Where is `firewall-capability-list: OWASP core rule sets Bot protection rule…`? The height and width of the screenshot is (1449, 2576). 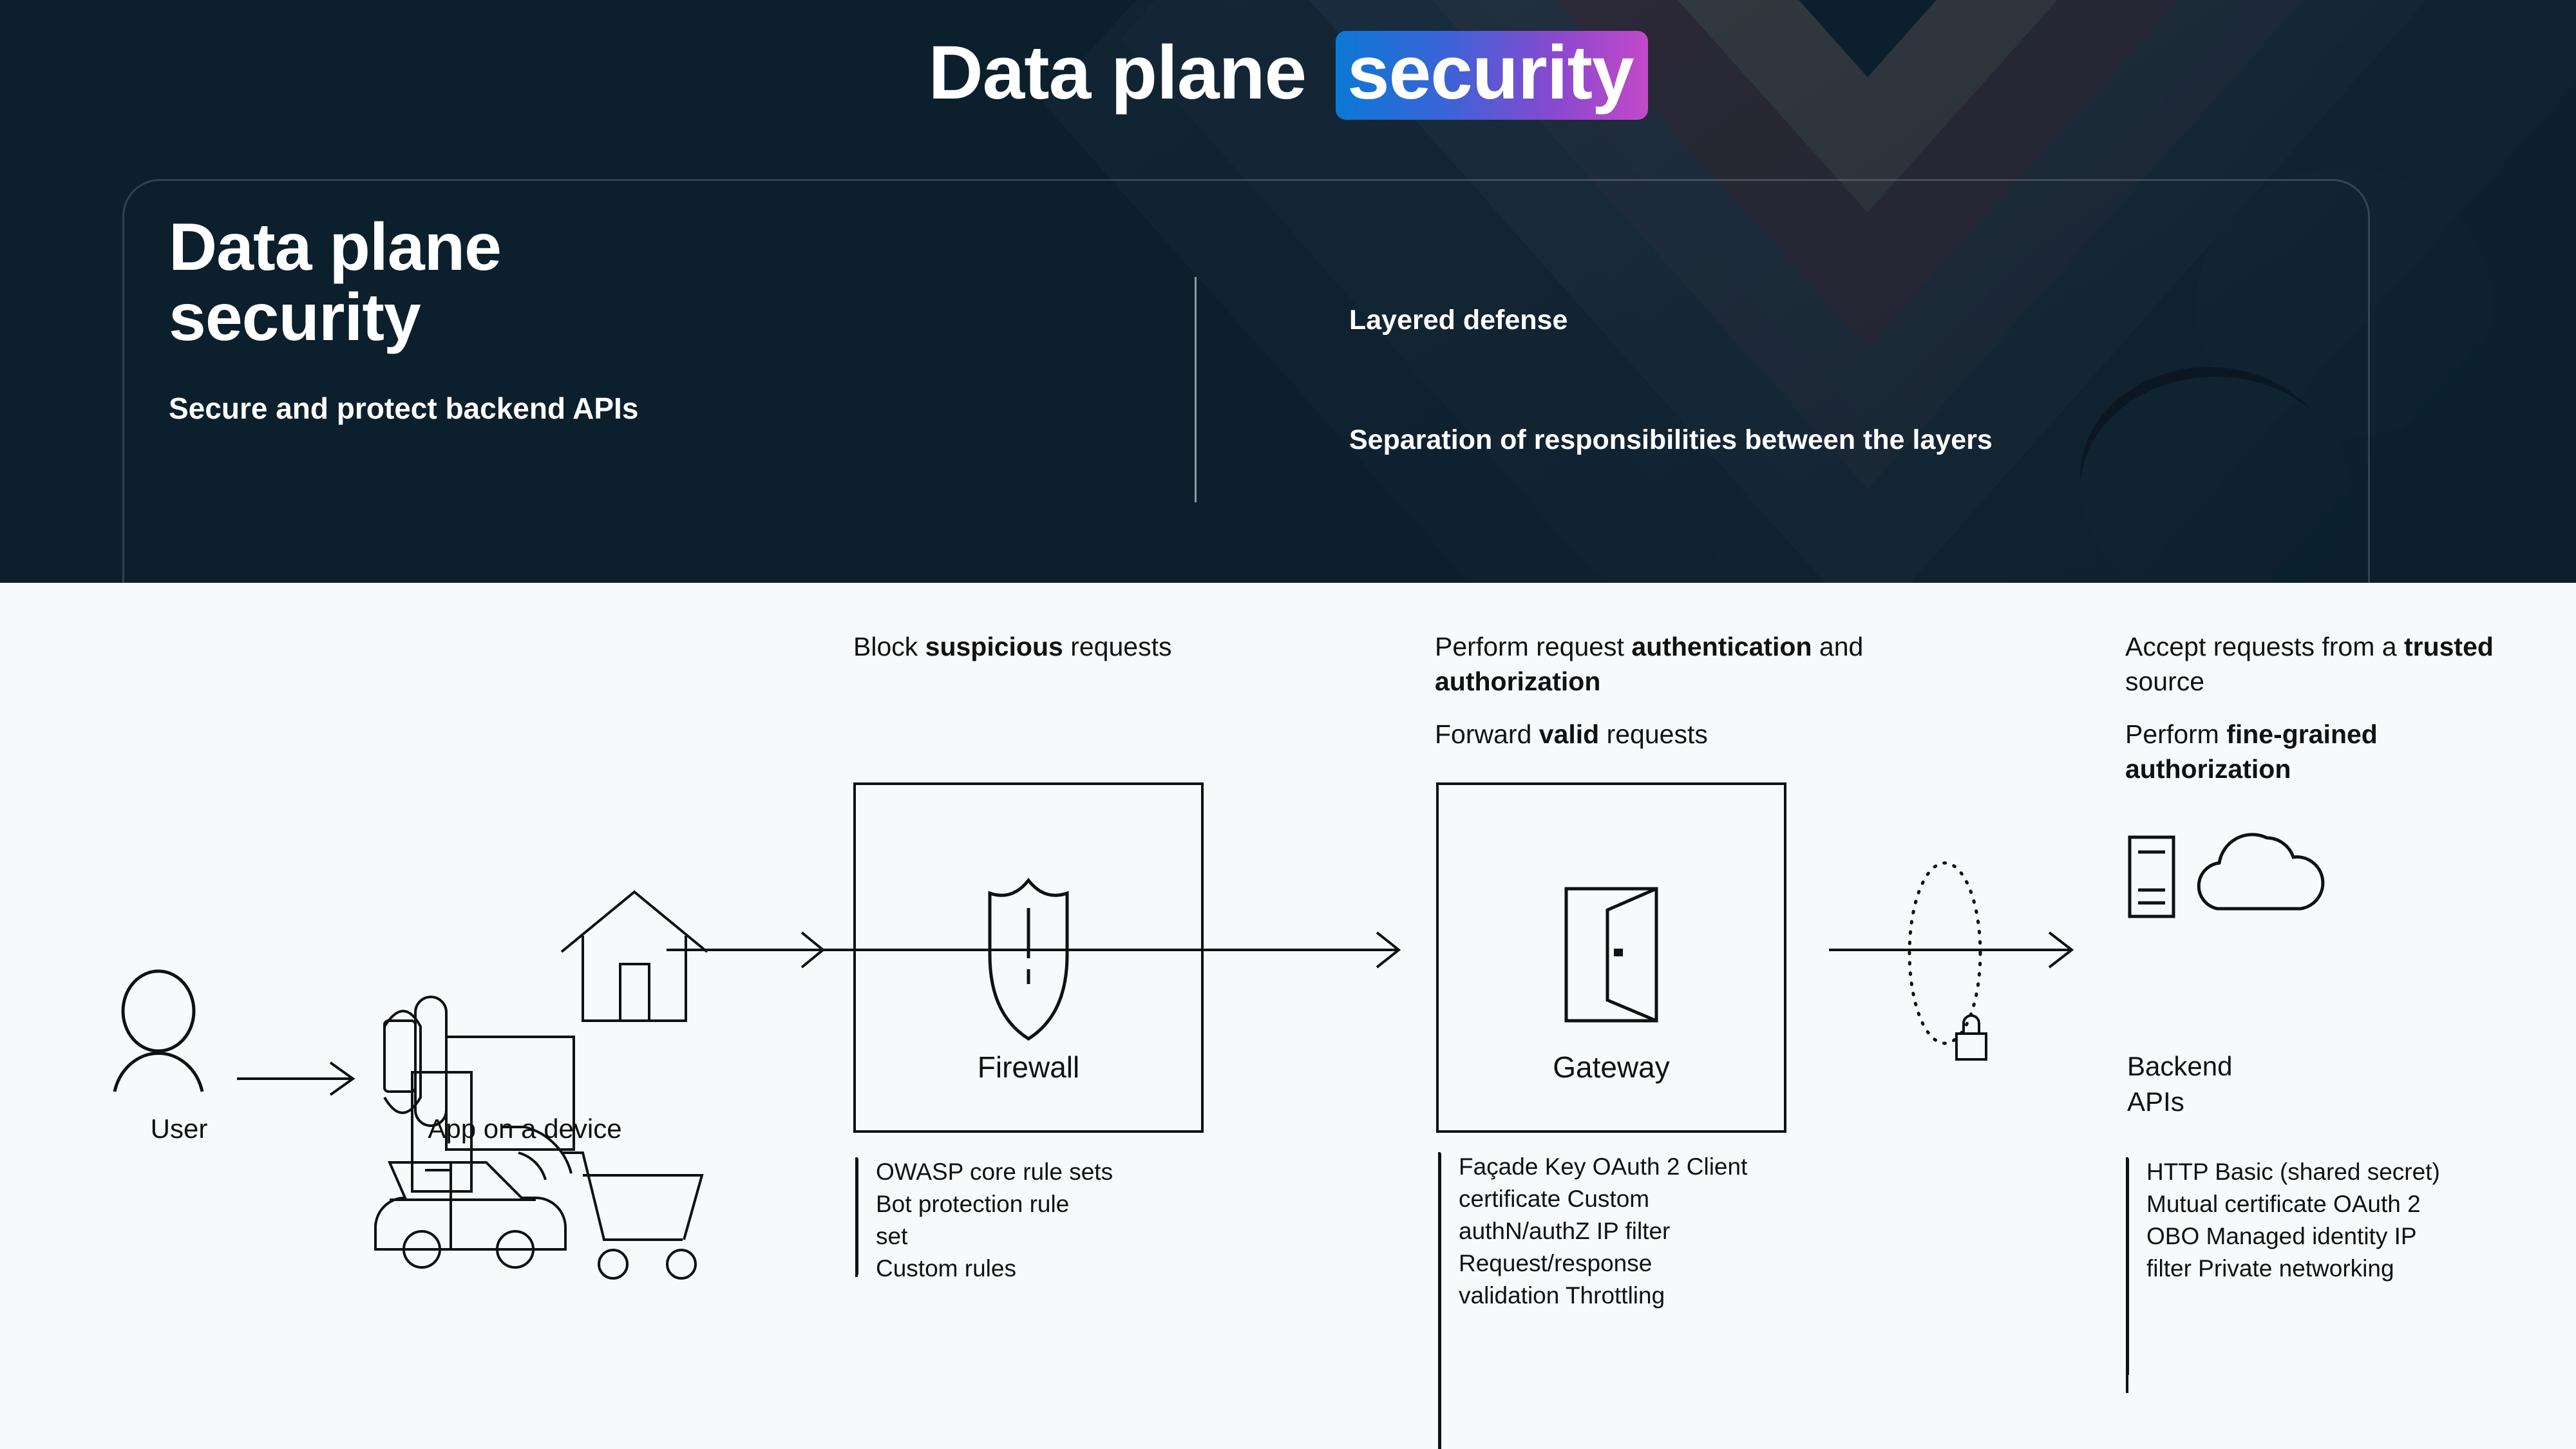
firewall-capability-list: OWASP core rule sets Bot protection rule… is located at coordinates (1037, 1219).